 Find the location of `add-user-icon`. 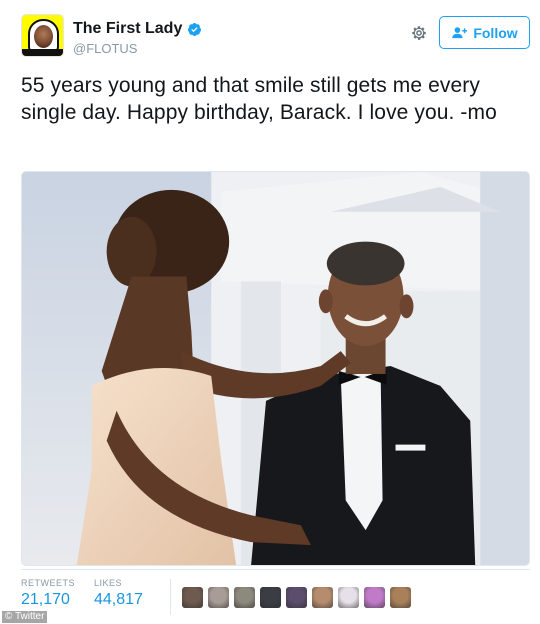

add-user-icon is located at coordinates (460, 33).